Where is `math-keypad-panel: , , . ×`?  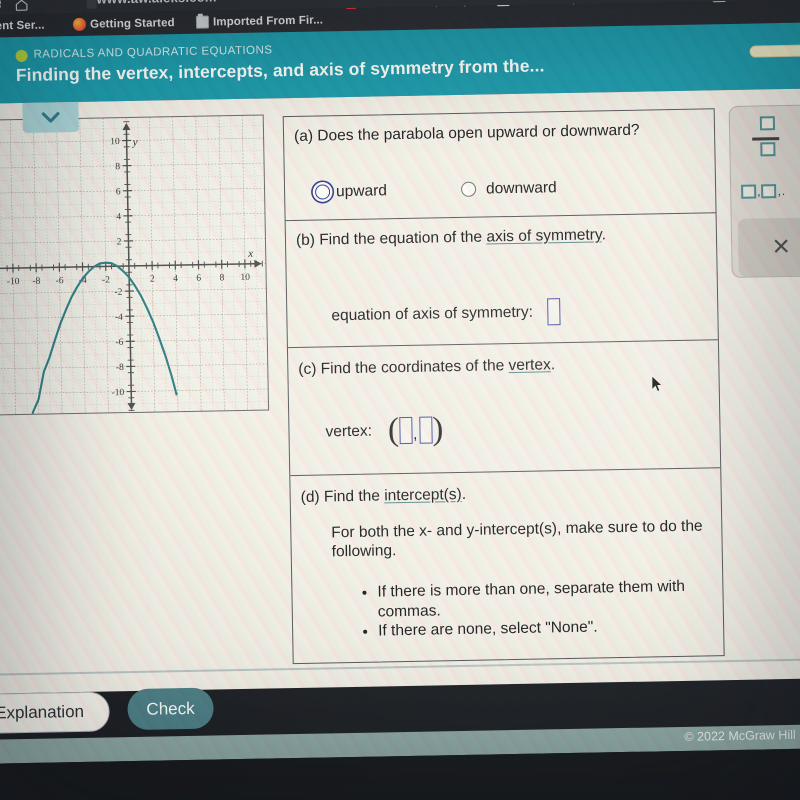
math-keypad-panel: , , . × is located at coordinates (764, 191).